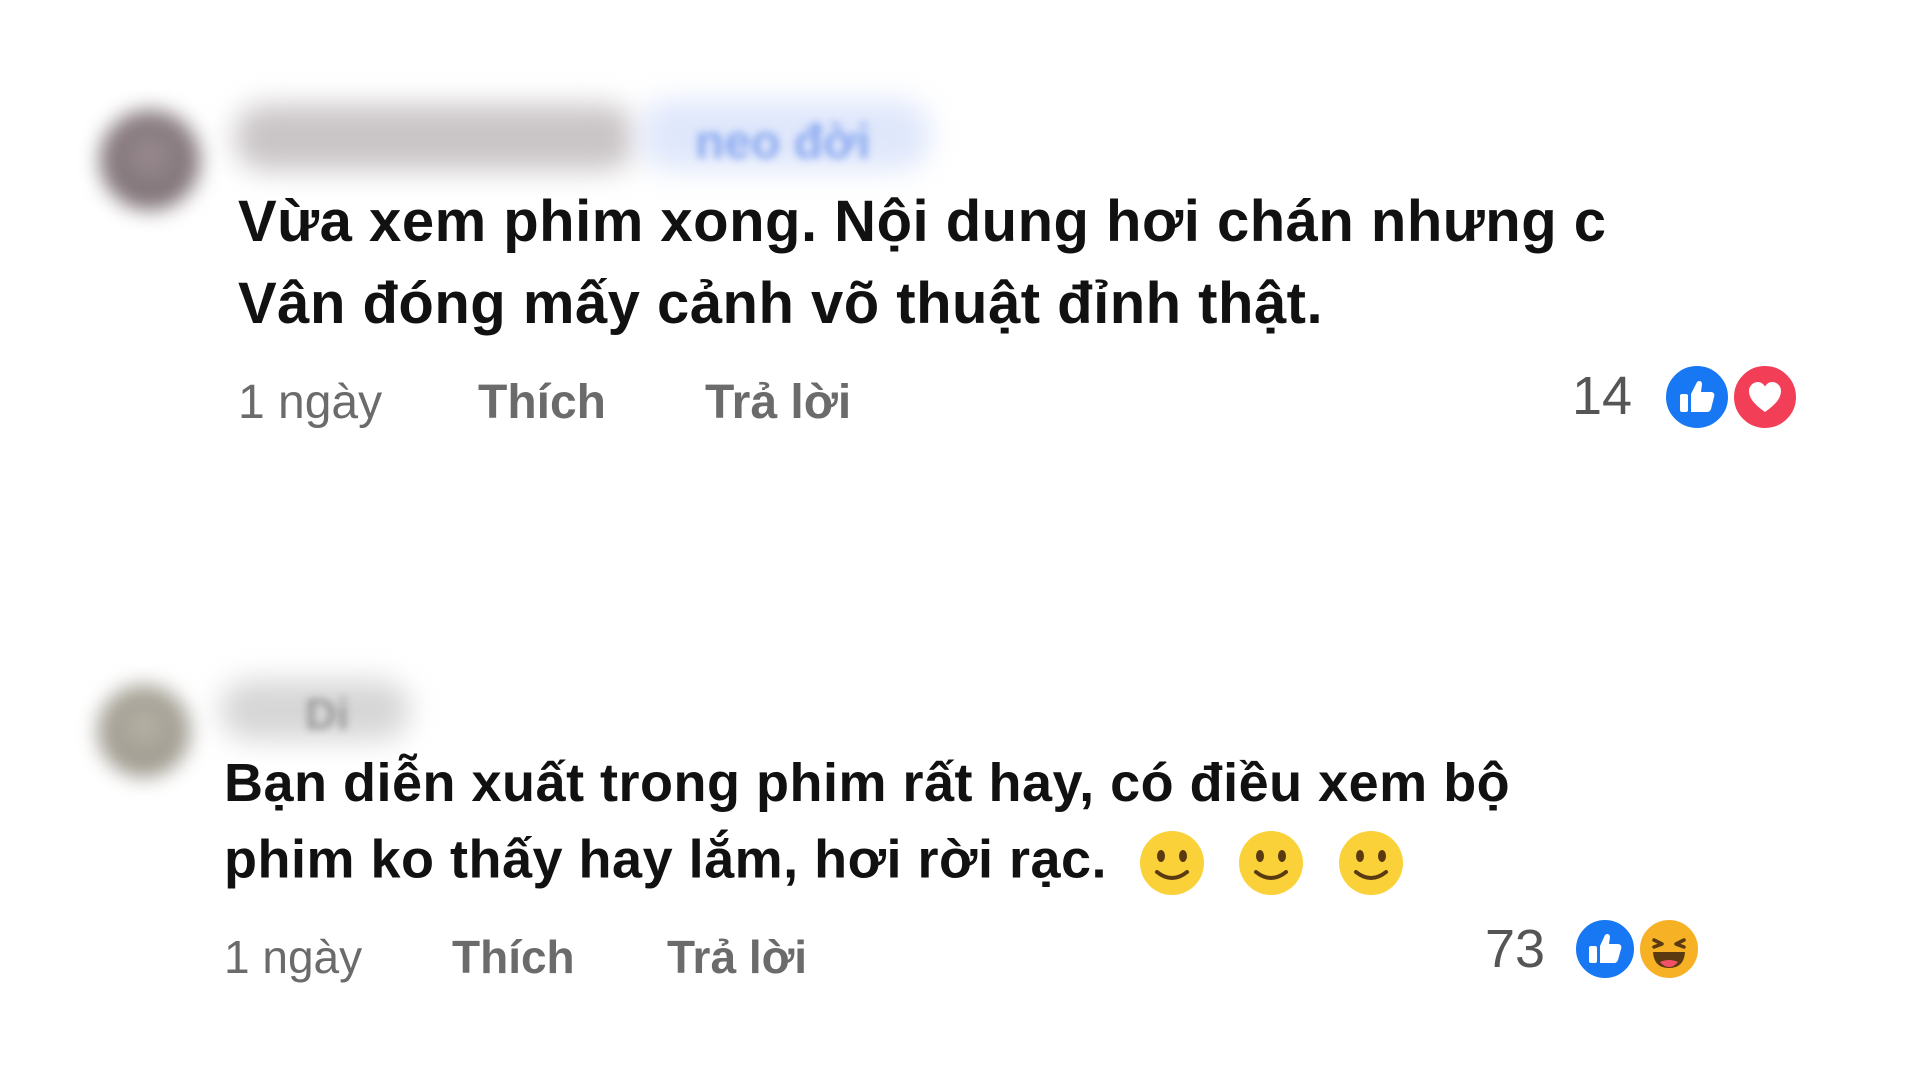 This screenshot has width=1920, height=1080. What do you see at coordinates (1515, 949) in the screenshot?
I see `reaction-count: 73` at bounding box center [1515, 949].